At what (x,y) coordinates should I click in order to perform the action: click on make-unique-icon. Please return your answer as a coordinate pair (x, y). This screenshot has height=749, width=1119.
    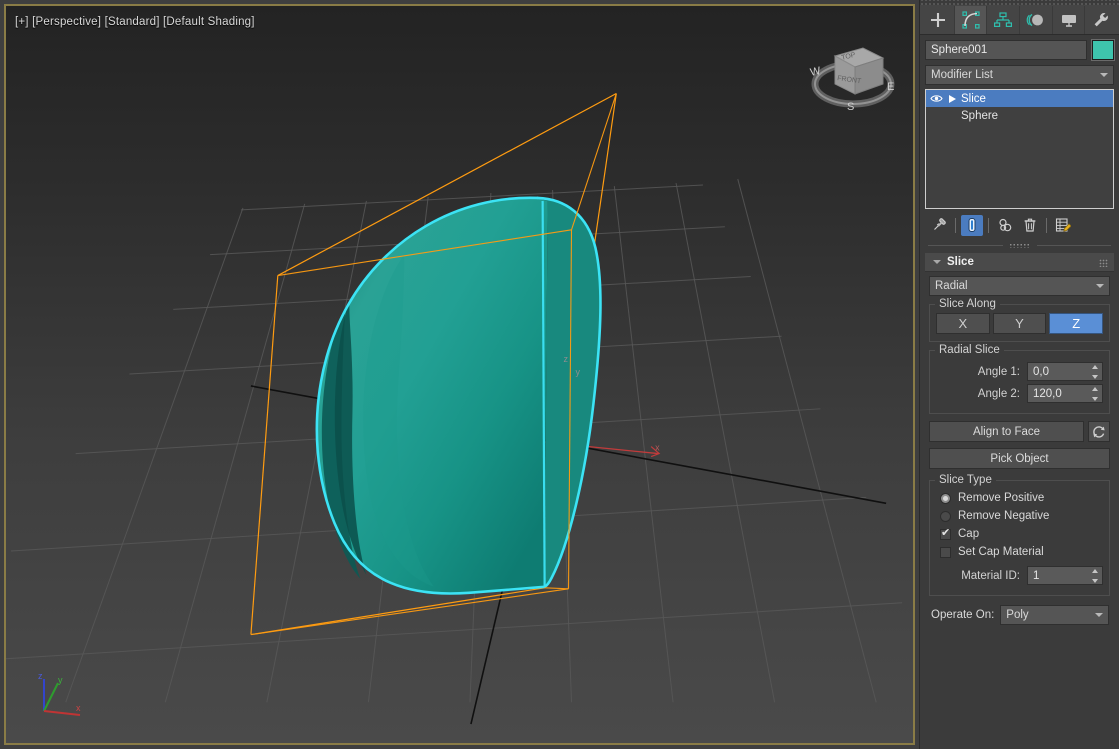
    Looking at the image, I should click on (1005, 225).